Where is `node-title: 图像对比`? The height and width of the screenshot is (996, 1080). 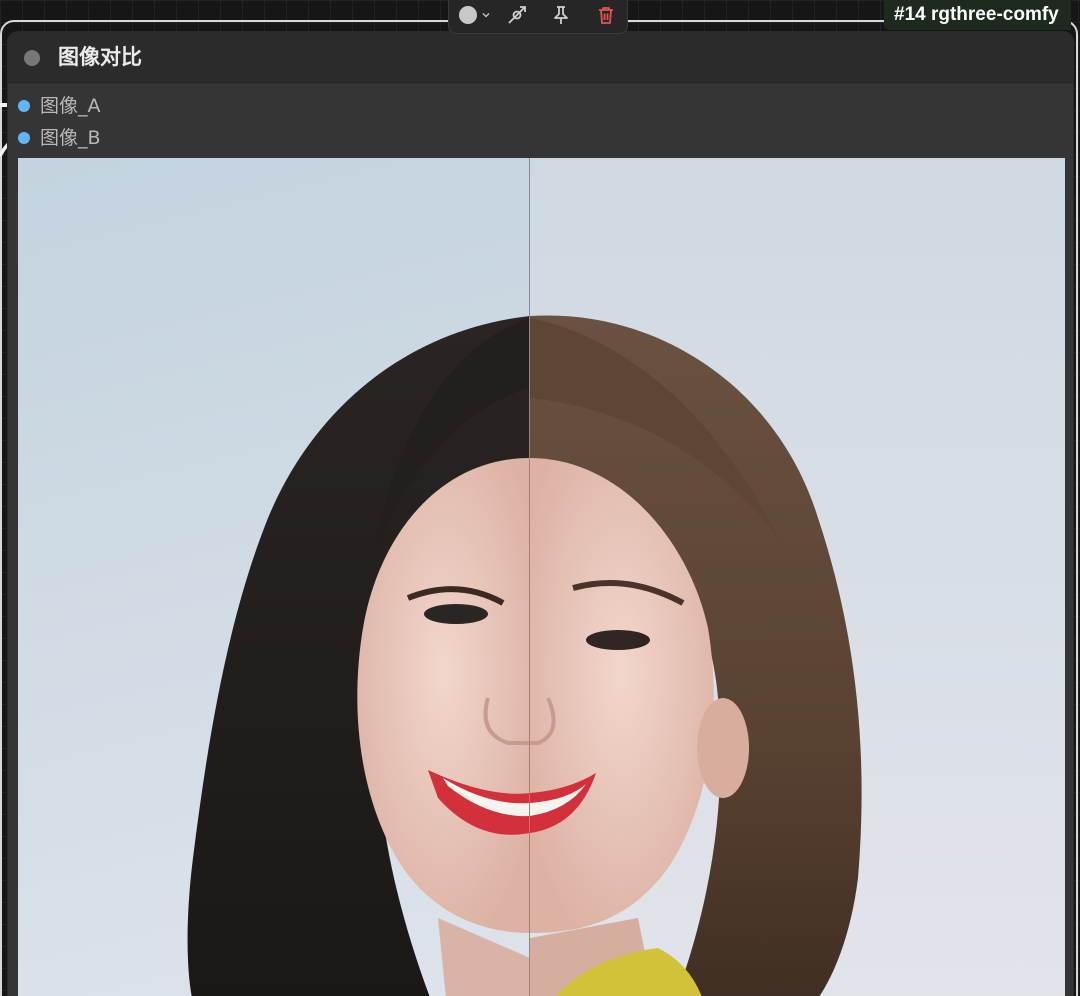 node-title: 图像对比 is located at coordinates (100, 57).